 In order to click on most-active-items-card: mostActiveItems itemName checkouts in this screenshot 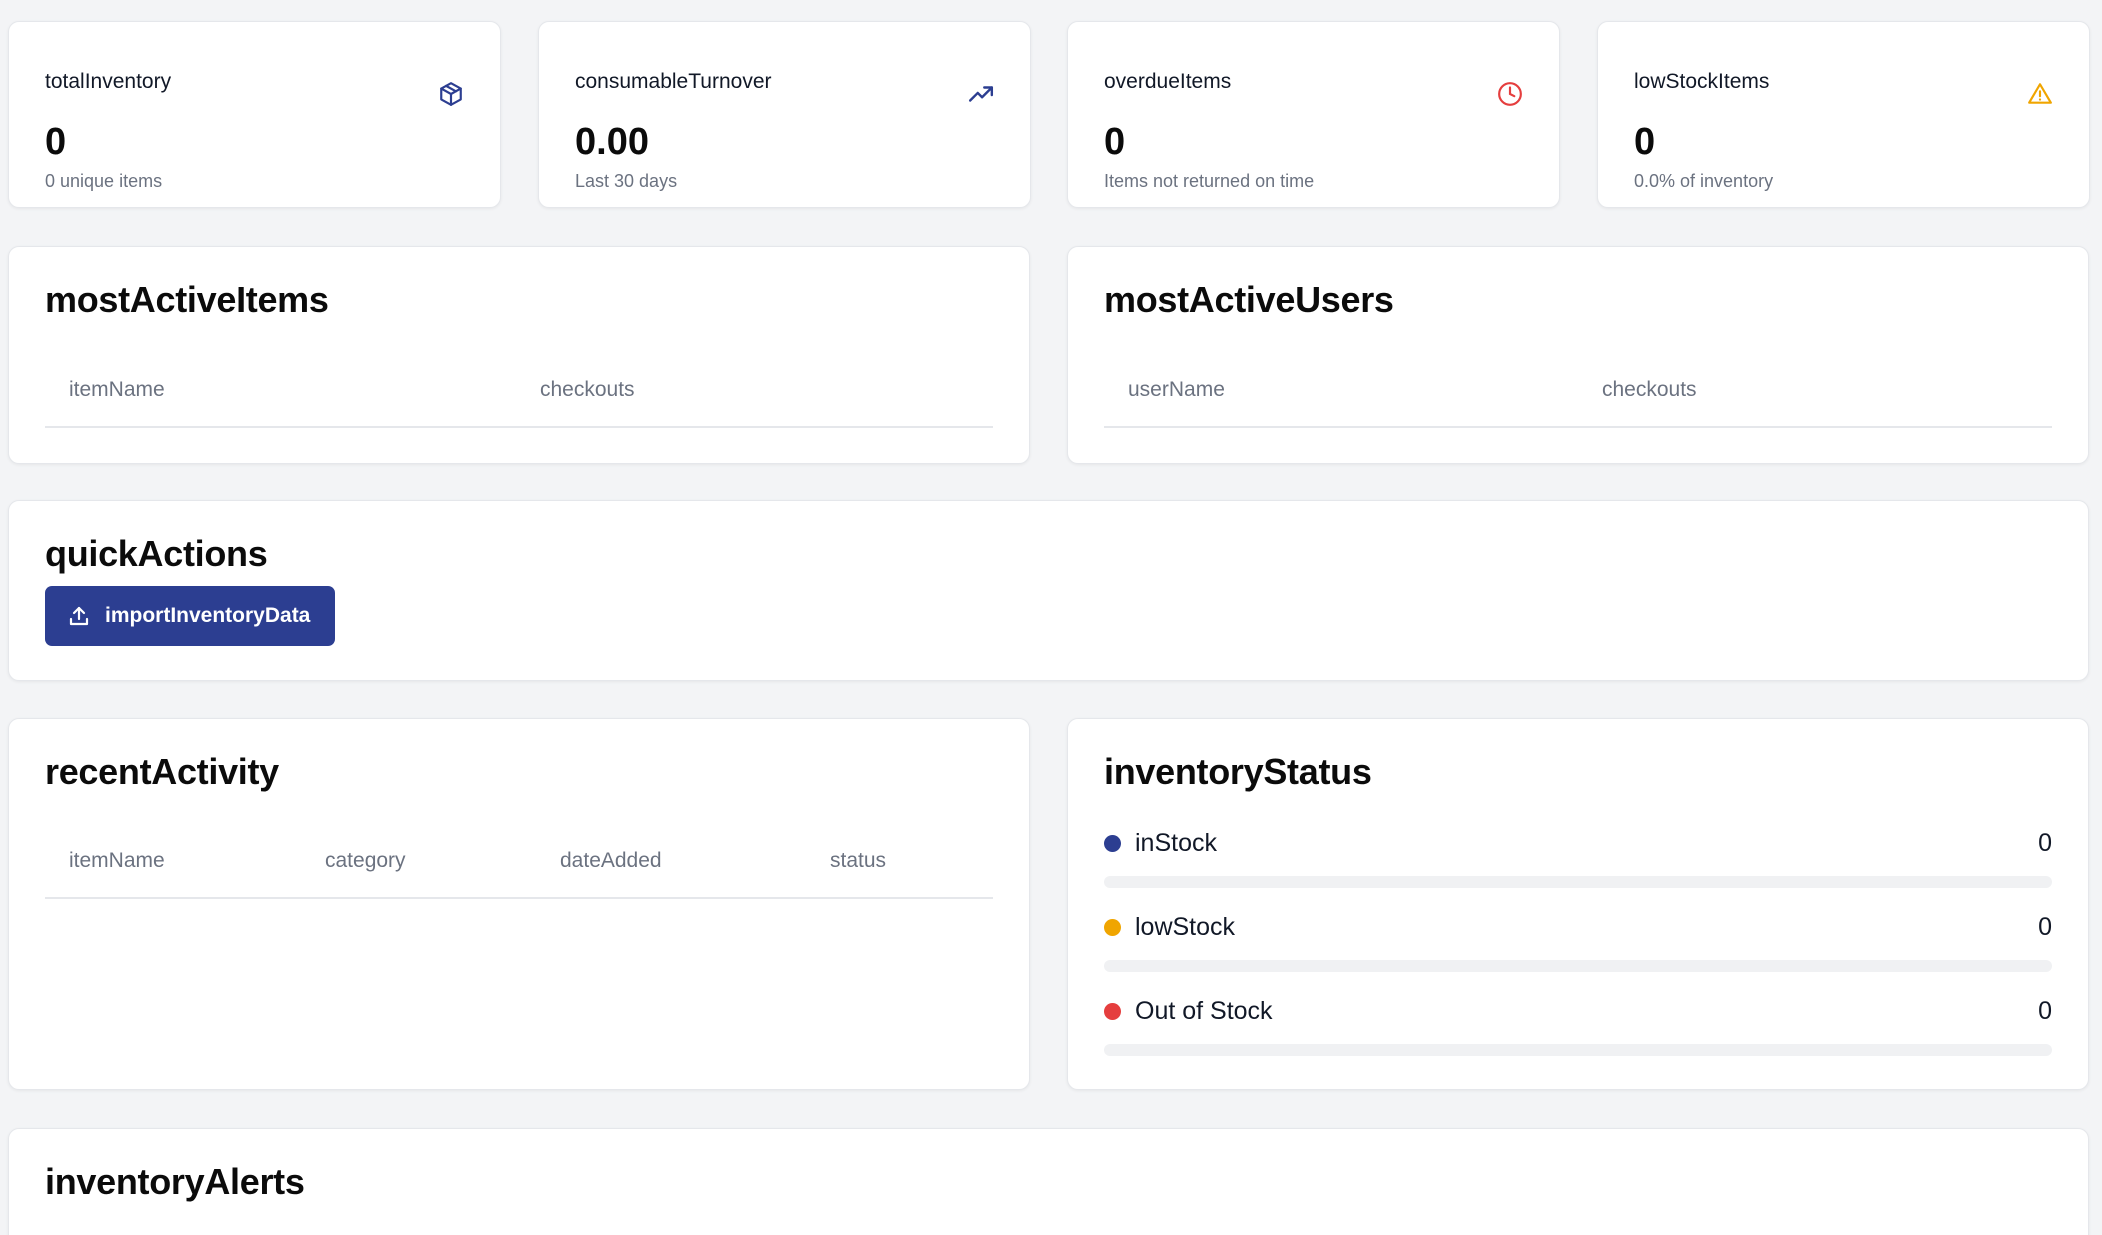, I will do `click(519, 355)`.